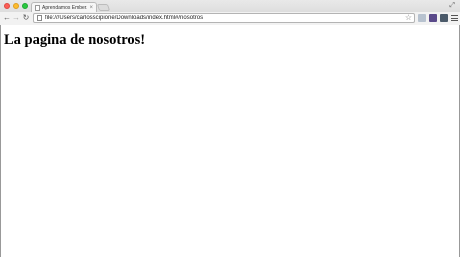  Describe the element at coordinates (230, 6) in the screenshot. I see `tab-strip: Aprendamos Ember.js en × ⤢` at that location.